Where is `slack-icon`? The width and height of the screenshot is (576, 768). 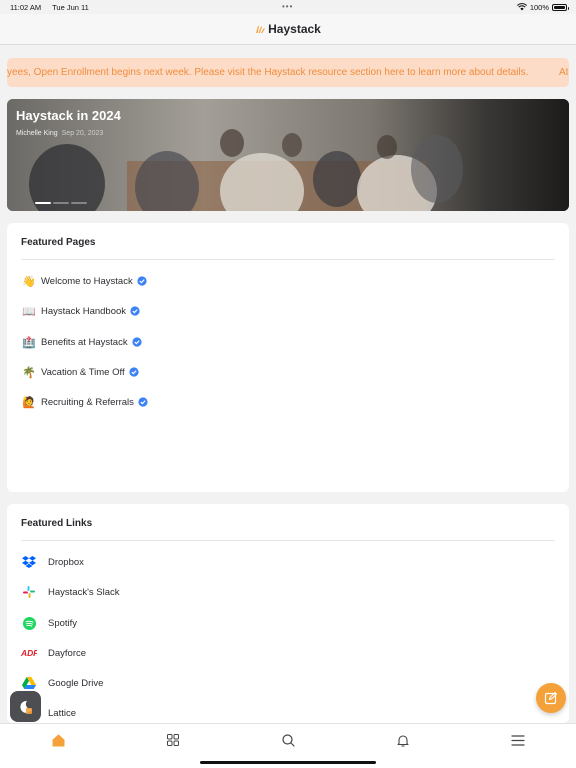
slack-icon is located at coordinates (29, 592).